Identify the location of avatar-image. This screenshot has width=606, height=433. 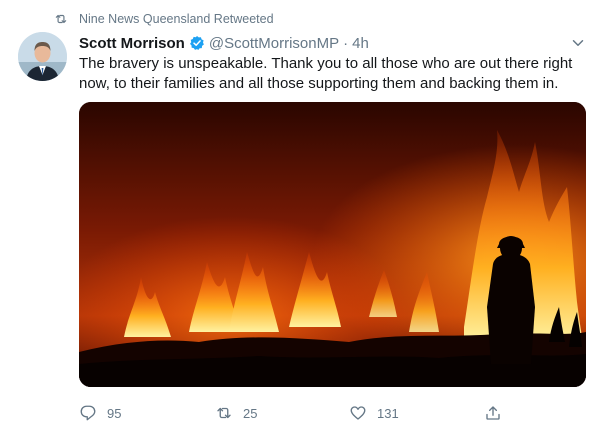
(42, 56).